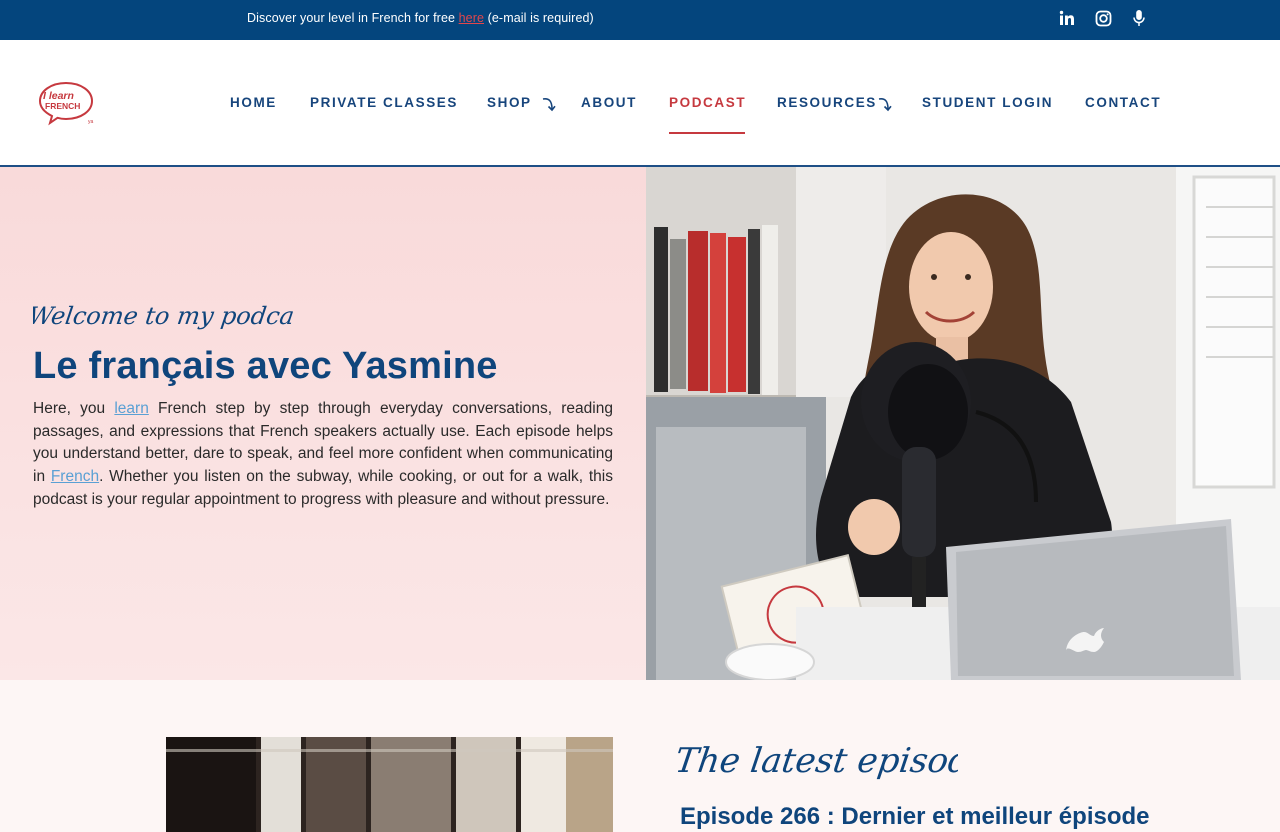 This screenshot has width=1280, height=832. I want to click on nav-student-login: STUDENT LOGIN, so click(987, 102).